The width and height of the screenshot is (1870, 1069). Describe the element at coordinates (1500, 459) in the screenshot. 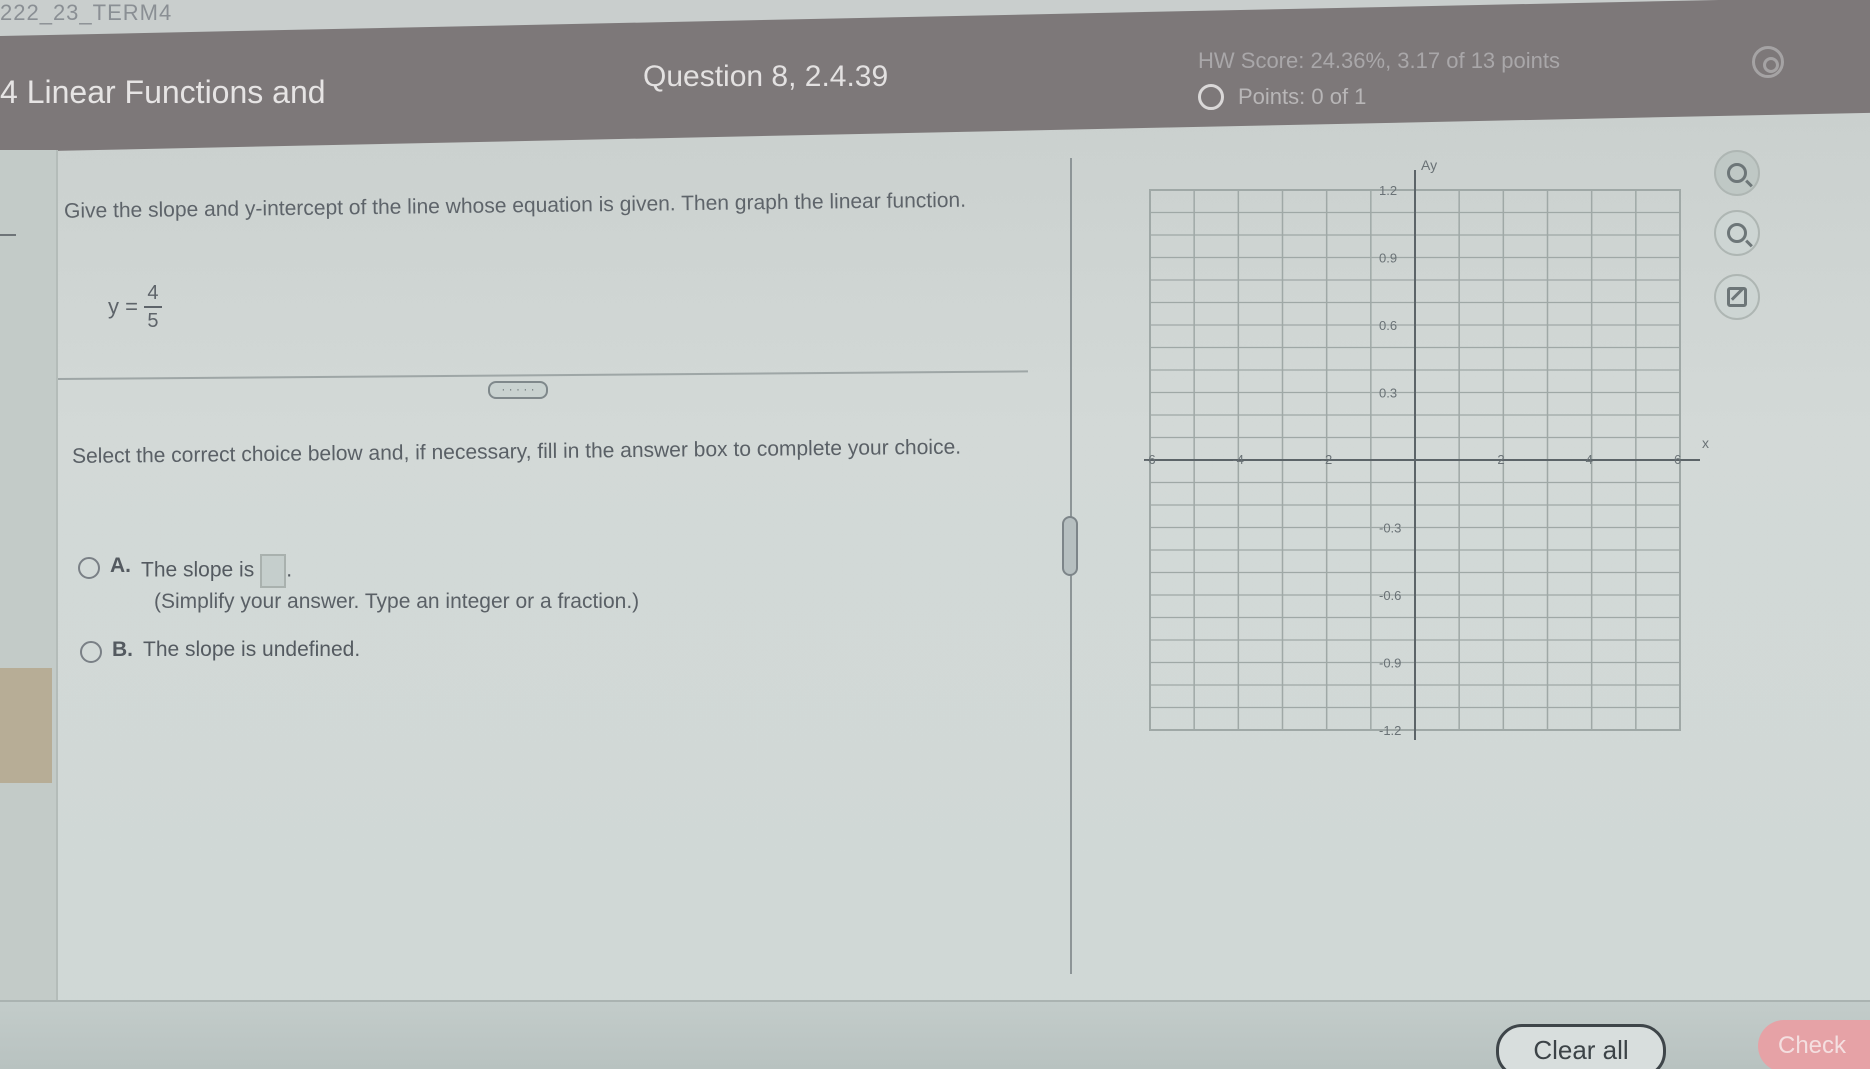

I see `x-tick-label: 2` at that location.